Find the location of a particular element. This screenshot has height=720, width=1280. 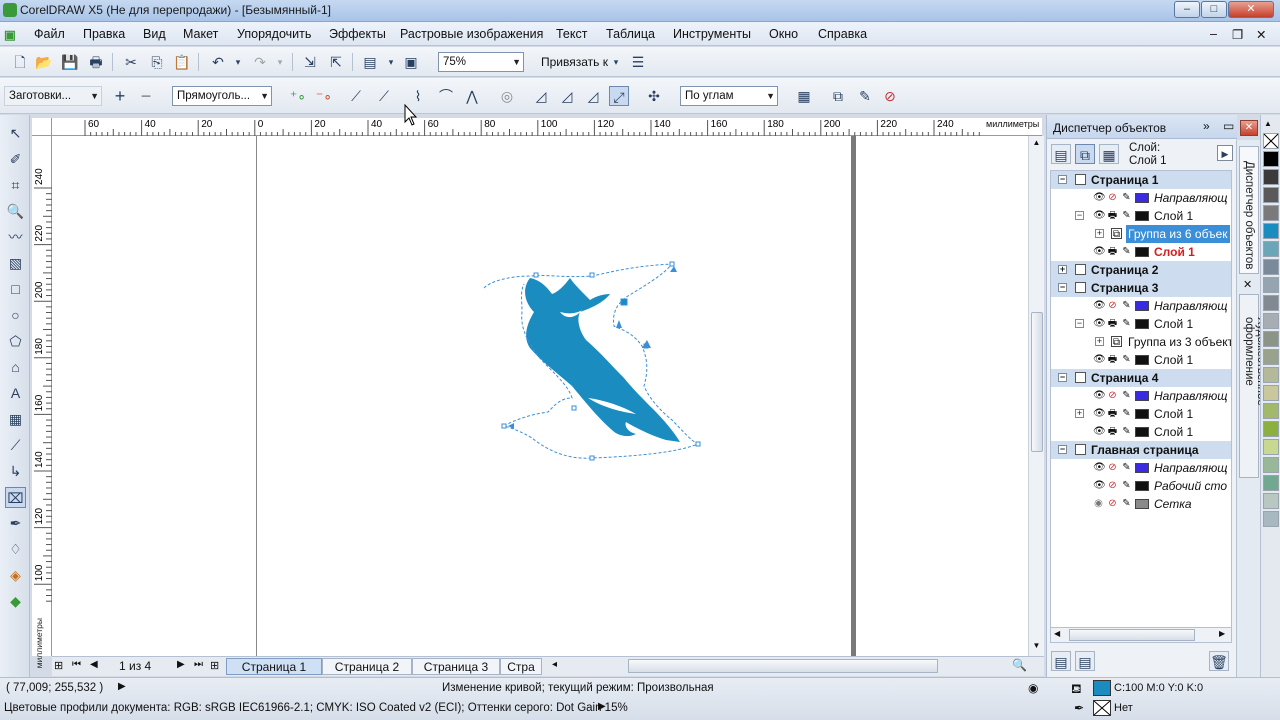

scroll-tabs-left-icon: ◂ is located at coordinates (554, 664).